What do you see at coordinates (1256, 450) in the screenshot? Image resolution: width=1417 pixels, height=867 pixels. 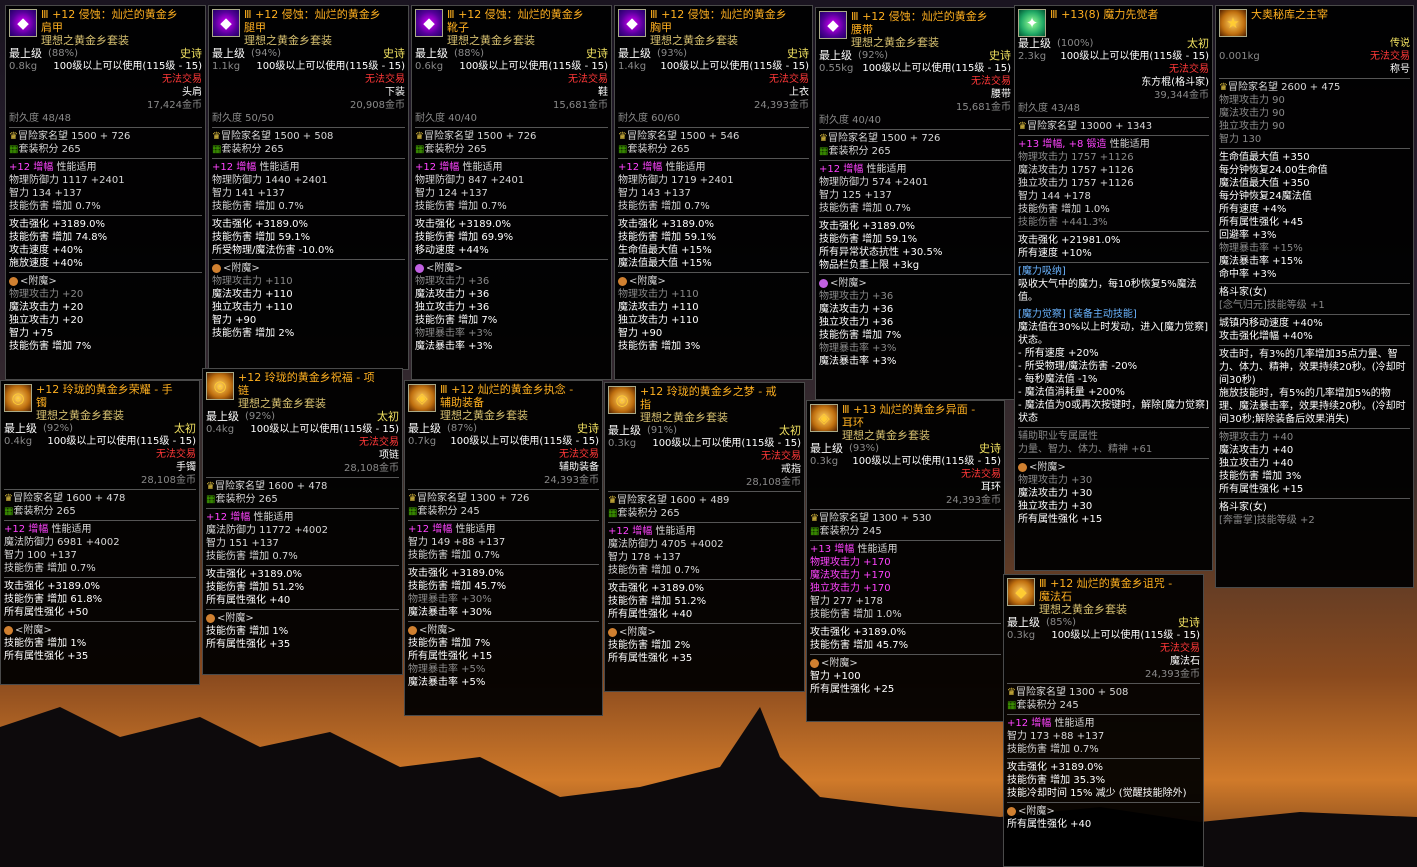 I see `ench: 魔法攻击力 +40` at bounding box center [1256, 450].